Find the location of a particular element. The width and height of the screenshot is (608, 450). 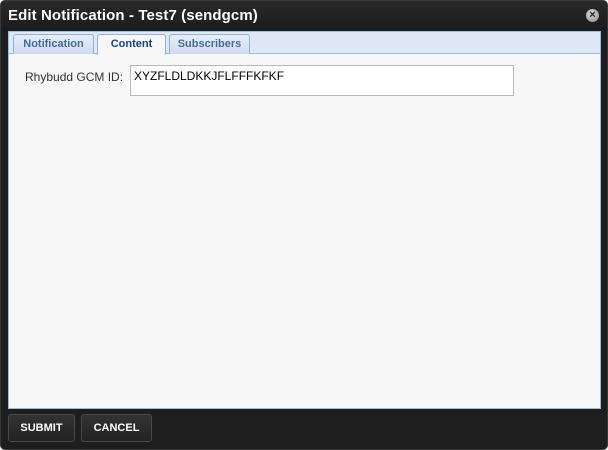

dialog-titlebar: Edit Notification - Test7 (sendgcm) × is located at coordinates (304, 16).